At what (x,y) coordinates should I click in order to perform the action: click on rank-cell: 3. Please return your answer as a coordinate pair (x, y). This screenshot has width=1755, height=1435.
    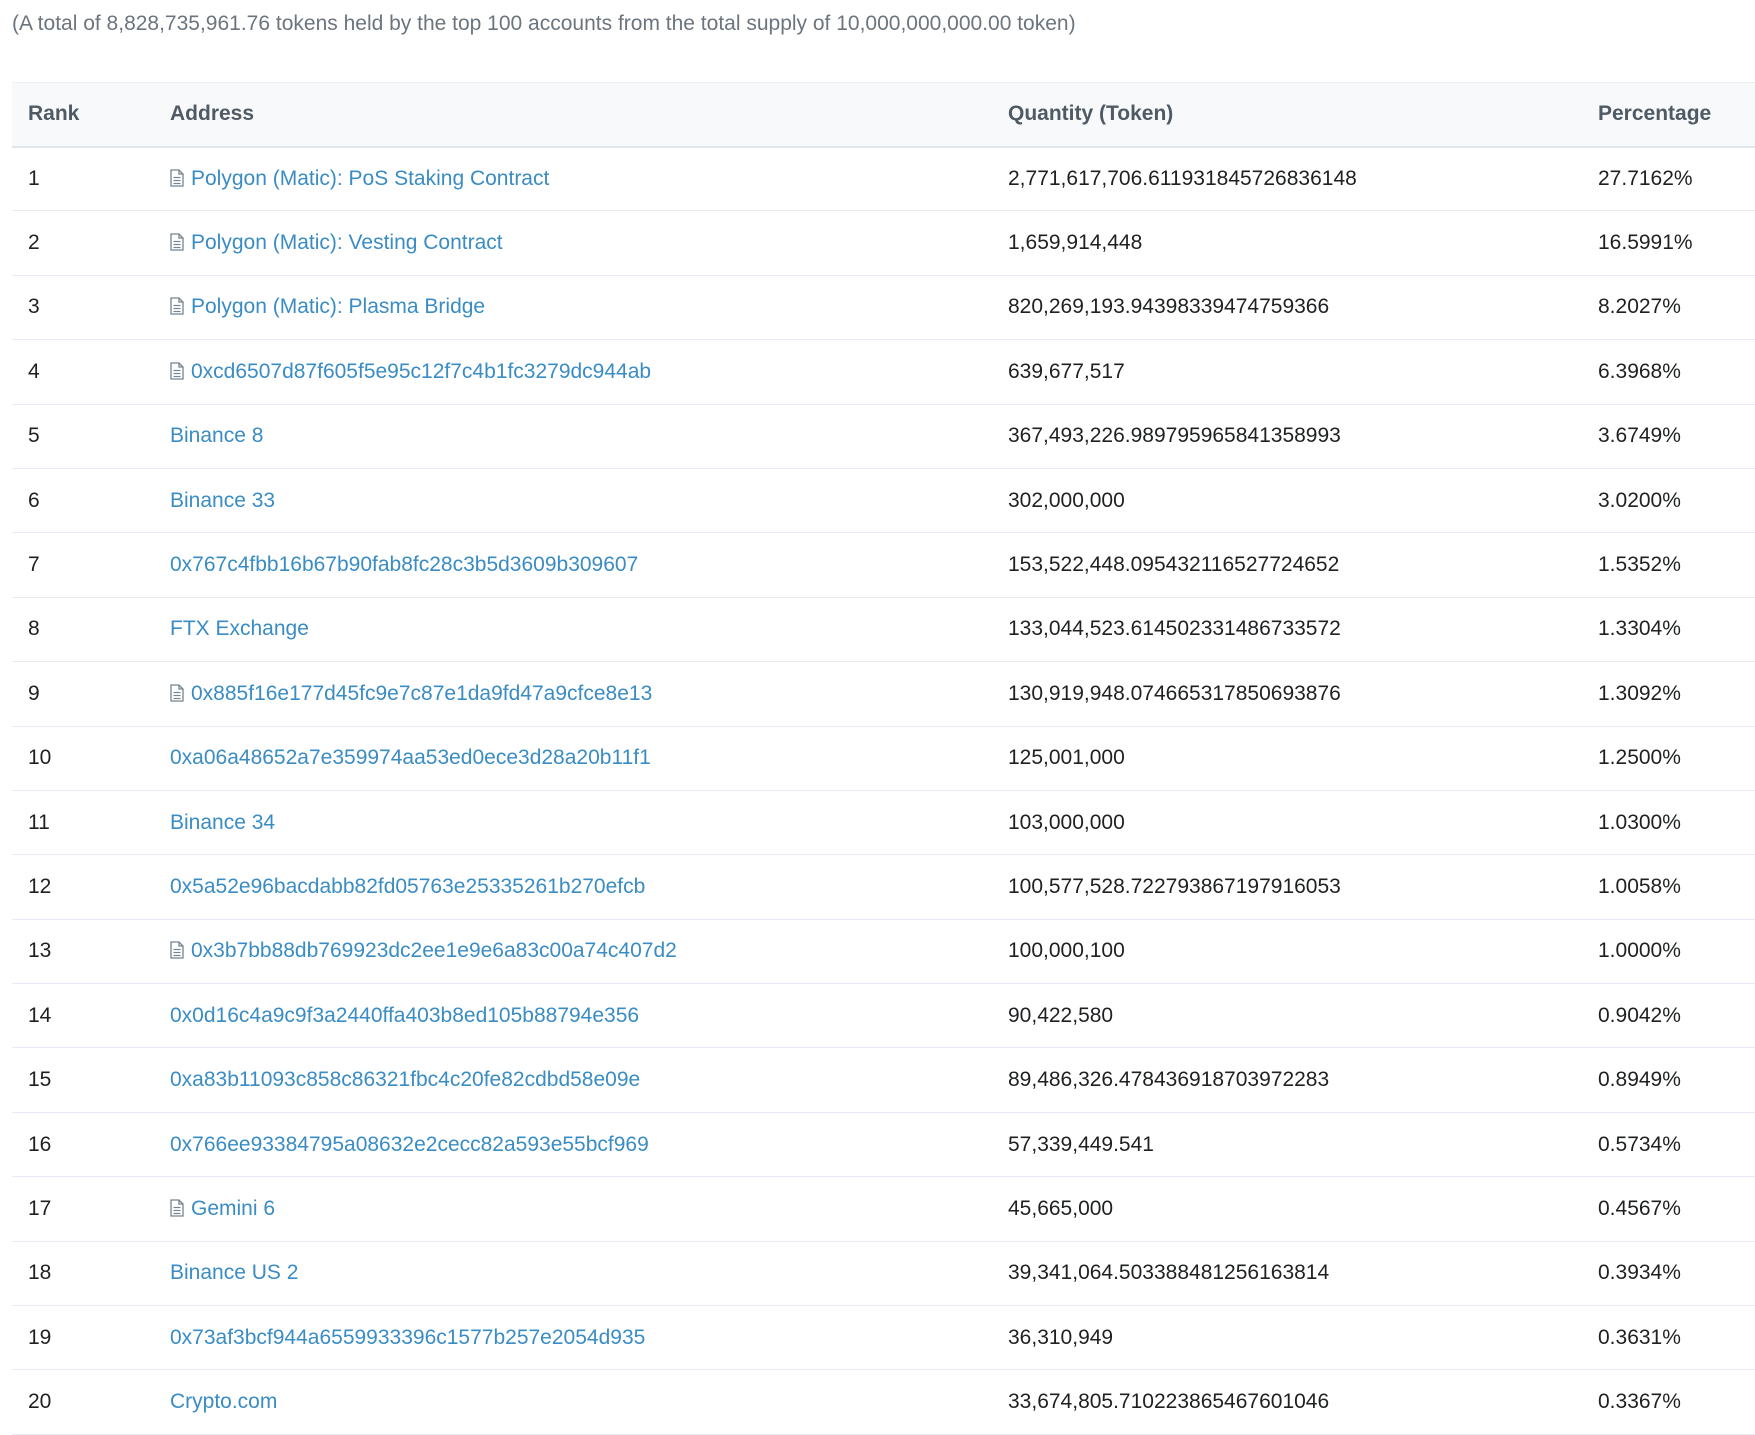
    Looking at the image, I should click on (34, 307).